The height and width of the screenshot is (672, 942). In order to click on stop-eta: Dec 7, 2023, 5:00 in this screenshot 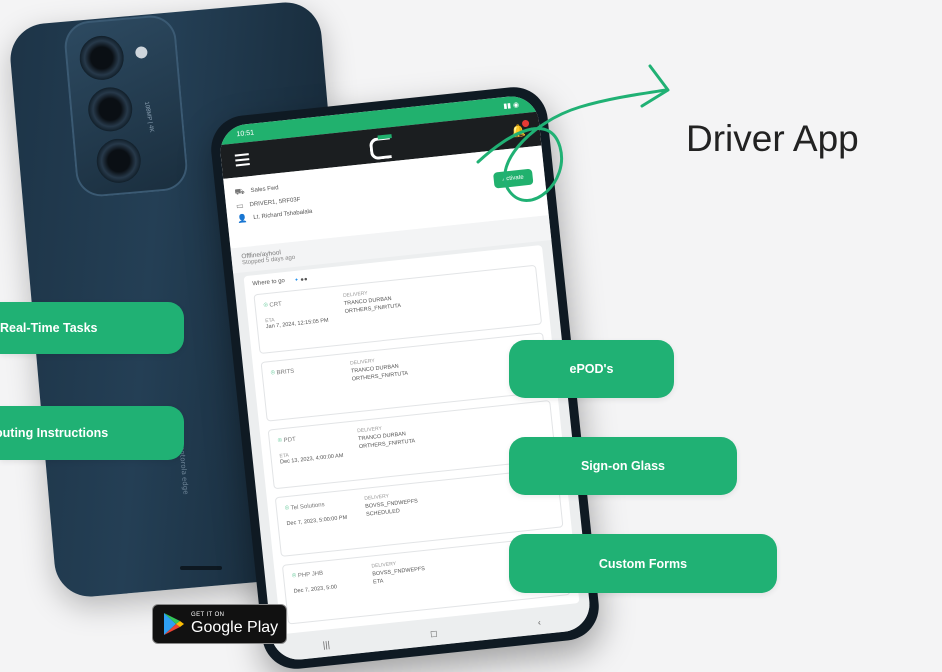, I will do `click(315, 589)`.